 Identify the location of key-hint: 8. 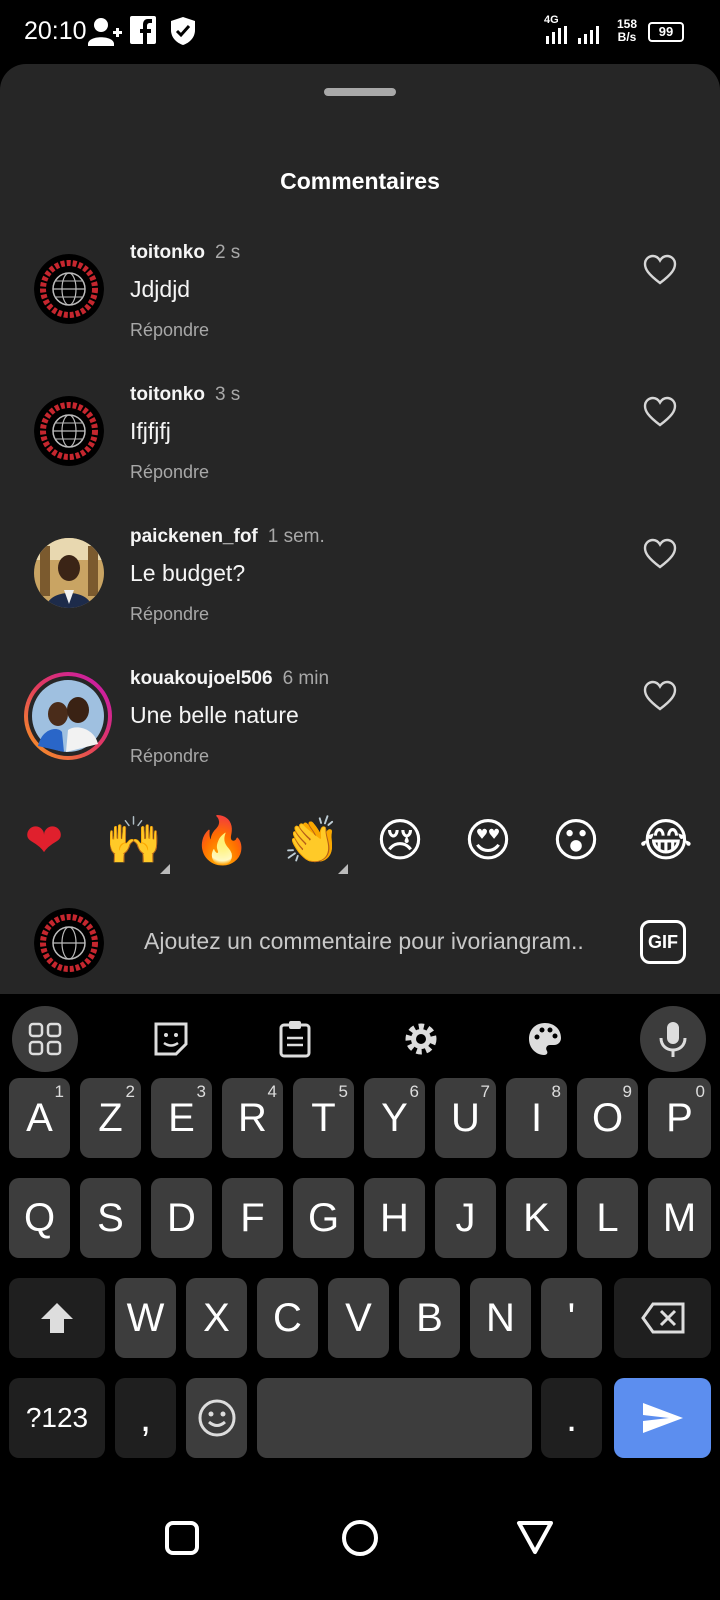
(556, 1091).